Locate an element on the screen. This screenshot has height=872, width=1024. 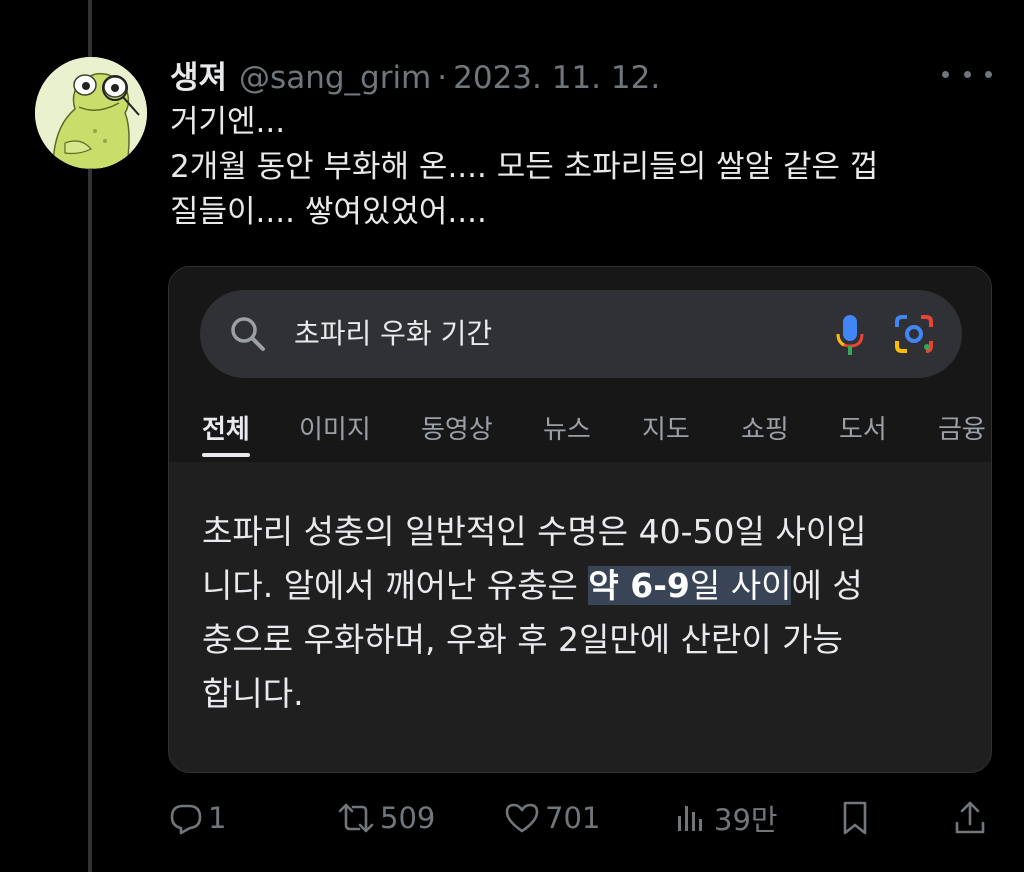
tab-books: 도서 is located at coordinates (863, 430).